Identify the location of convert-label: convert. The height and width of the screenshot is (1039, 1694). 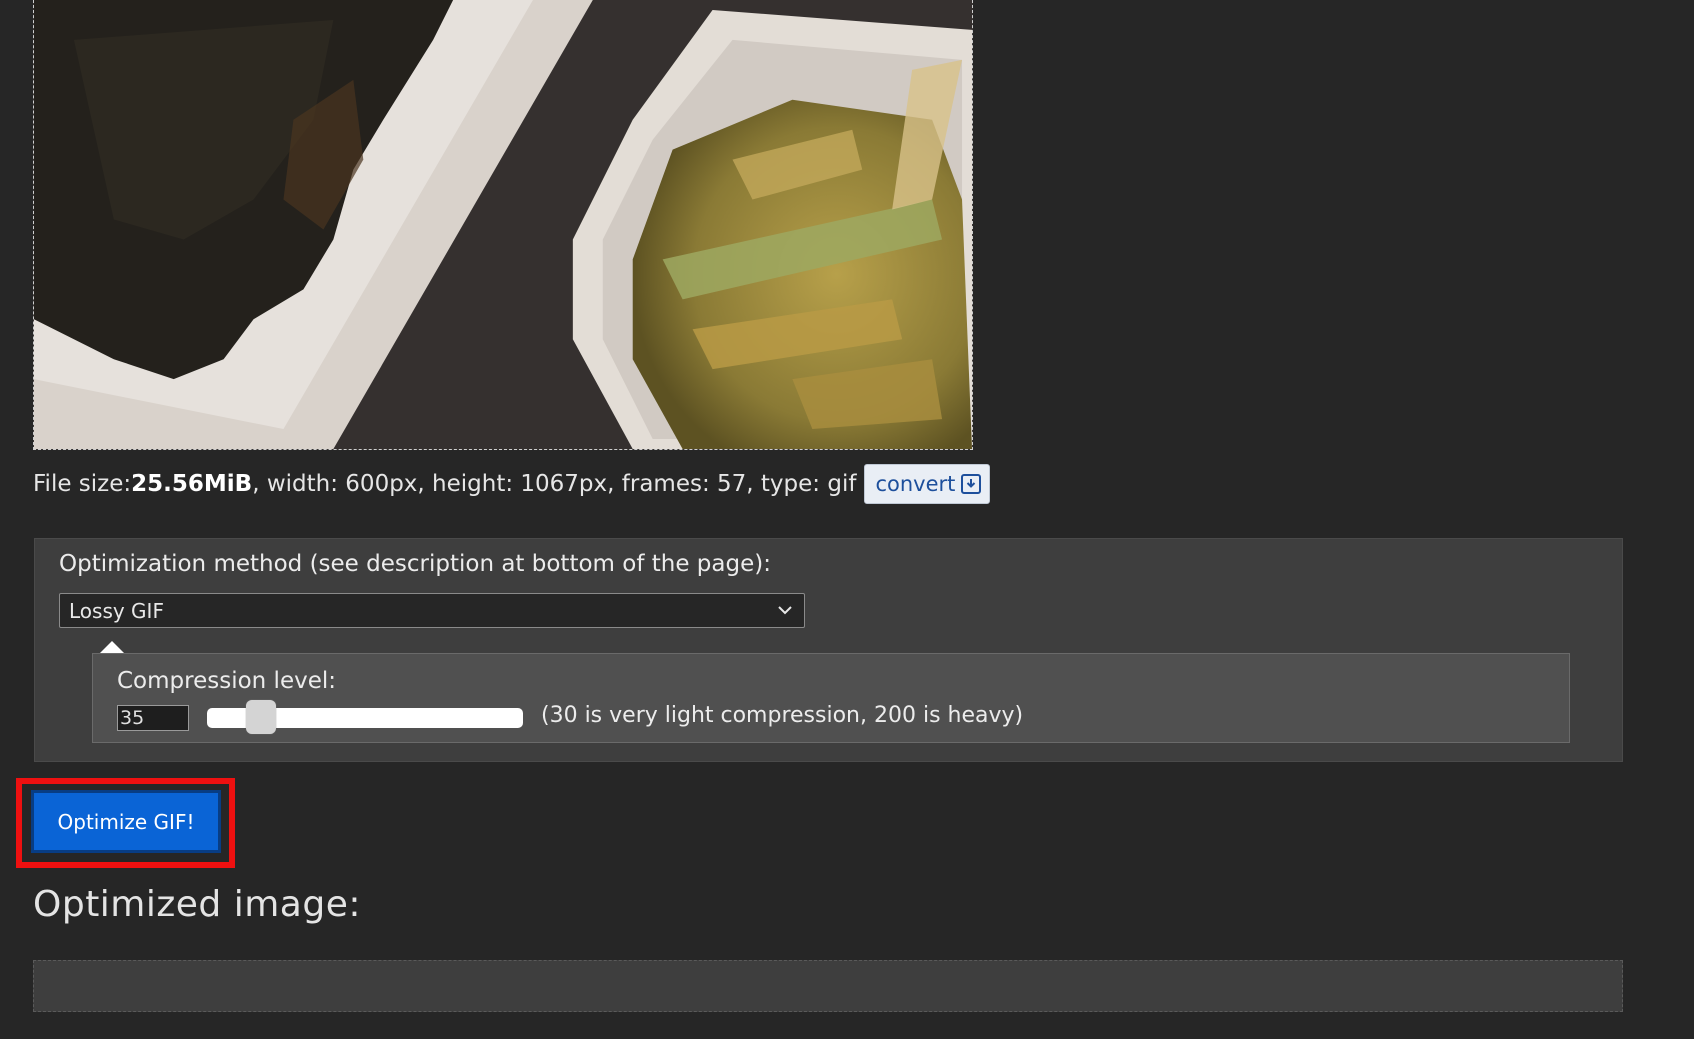
(915, 484).